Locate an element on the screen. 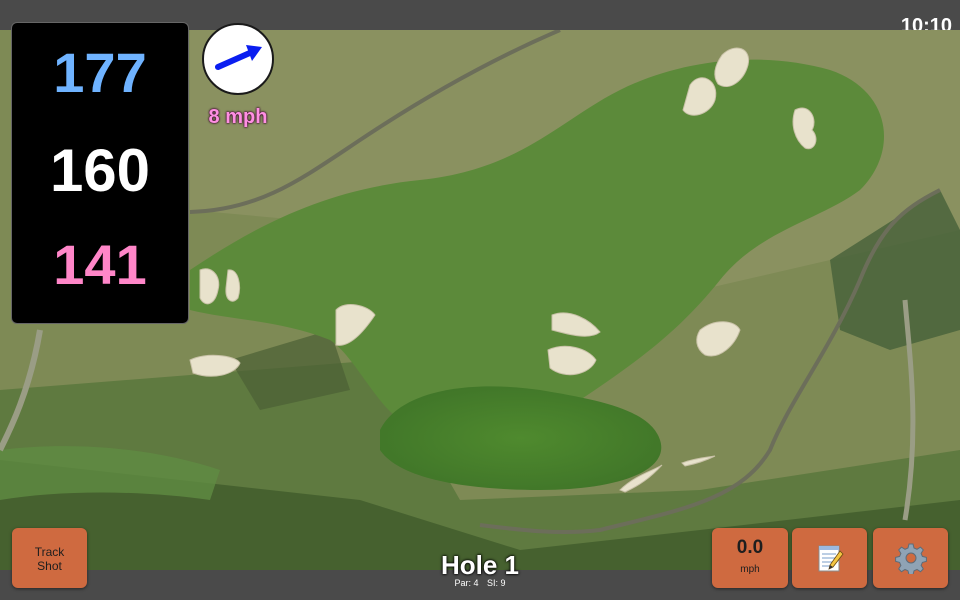 This screenshot has height=600, width=960. hole-title: Hole 1 is located at coordinates (480, 565).